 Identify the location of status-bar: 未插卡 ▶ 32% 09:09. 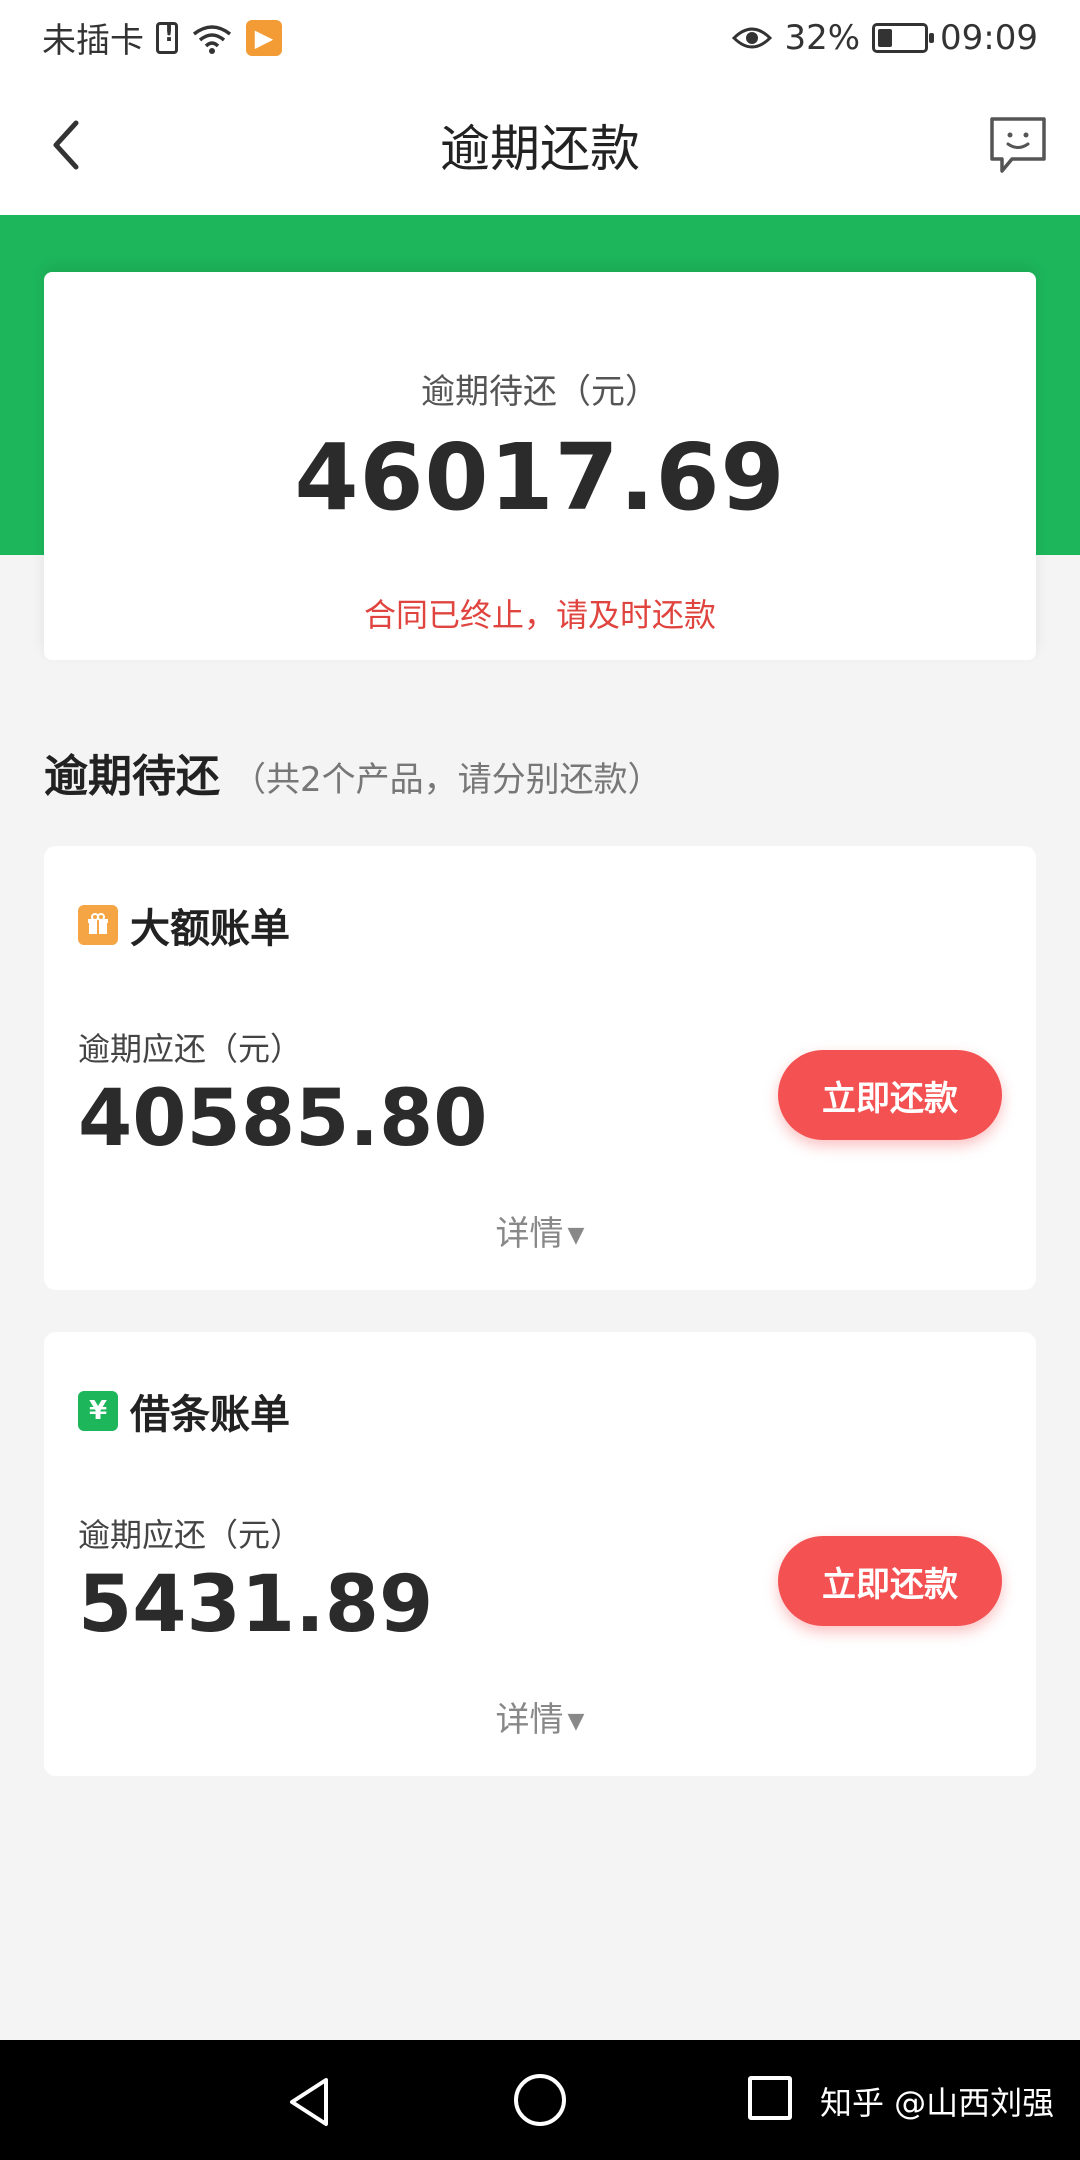
(540, 37).